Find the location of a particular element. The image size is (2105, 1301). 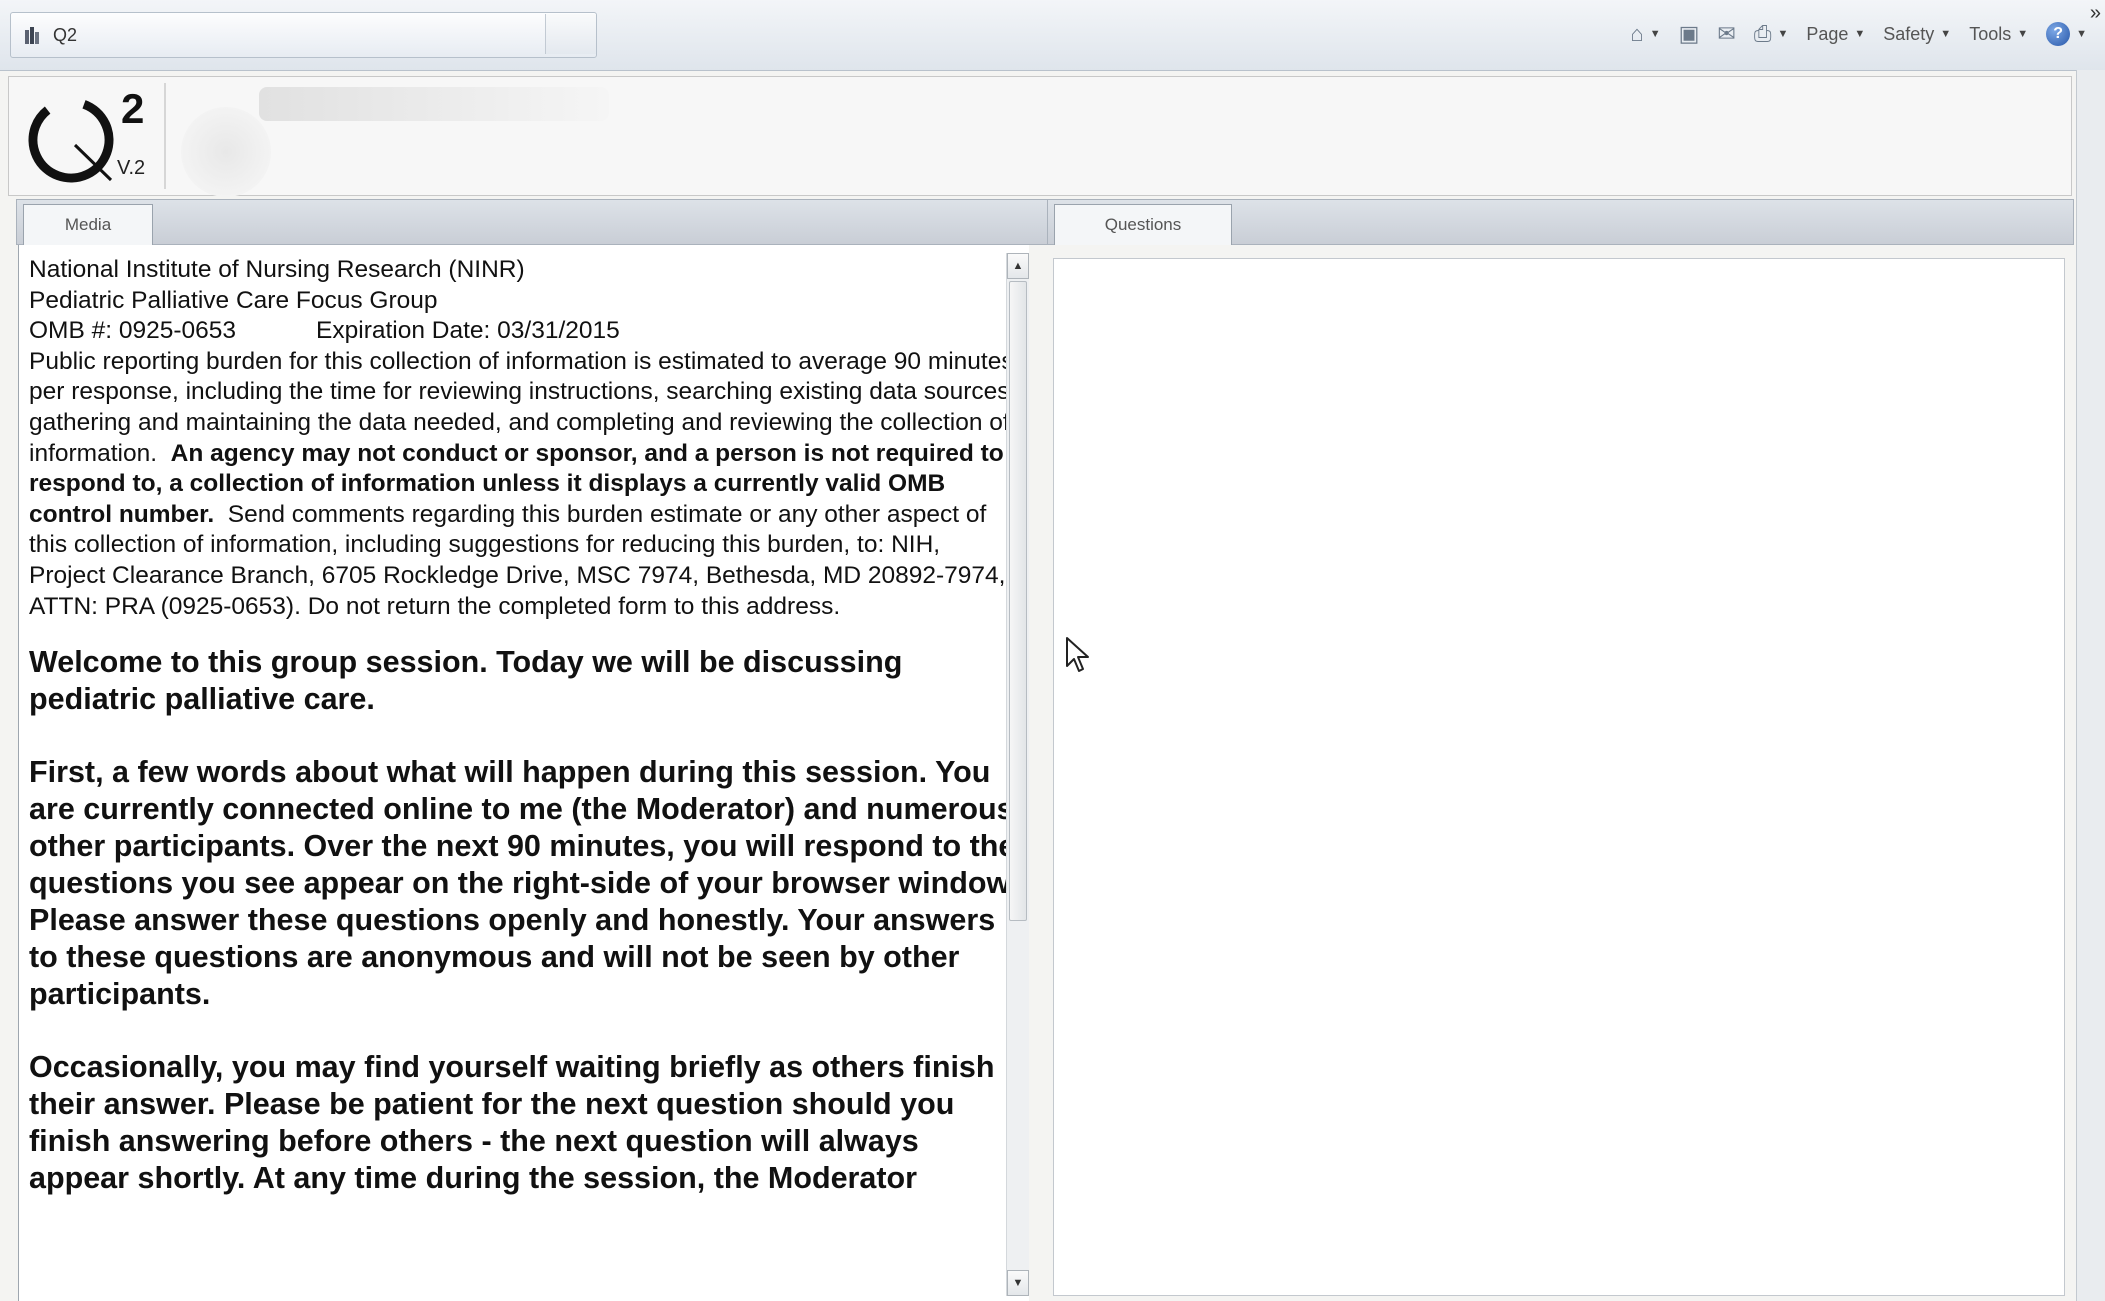

tab-questions-label: Questions is located at coordinates (1143, 224).